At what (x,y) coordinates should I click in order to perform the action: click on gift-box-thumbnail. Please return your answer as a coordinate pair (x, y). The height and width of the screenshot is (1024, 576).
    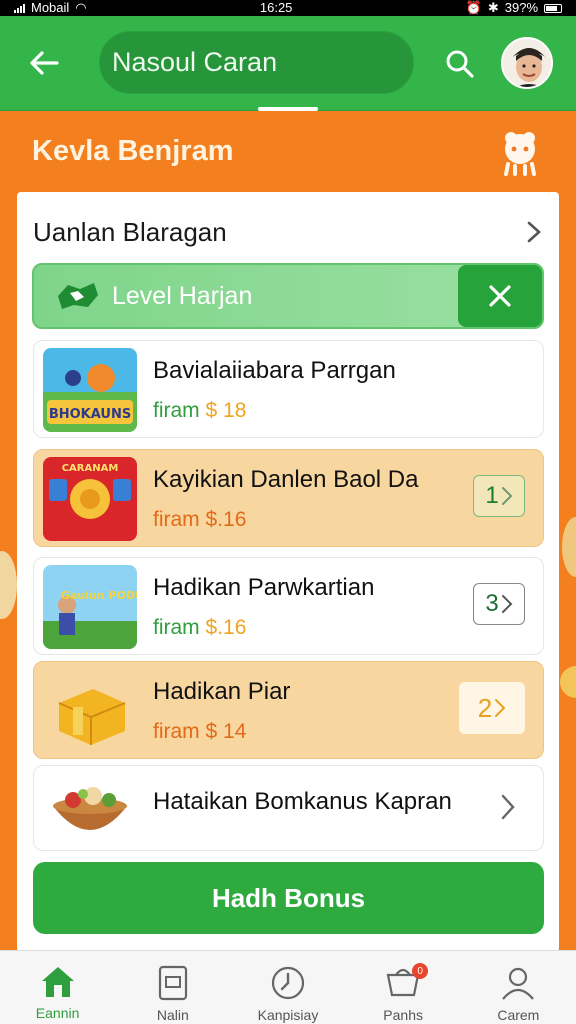
    Looking at the image, I should click on (90, 711).